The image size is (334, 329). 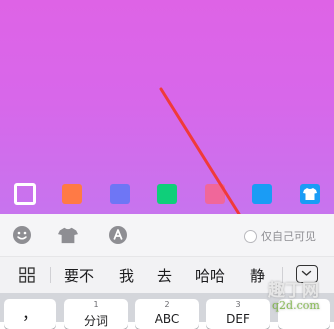 What do you see at coordinates (164, 275) in the screenshot?
I see `candidate-word: 去` at bounding box center [164, 275].